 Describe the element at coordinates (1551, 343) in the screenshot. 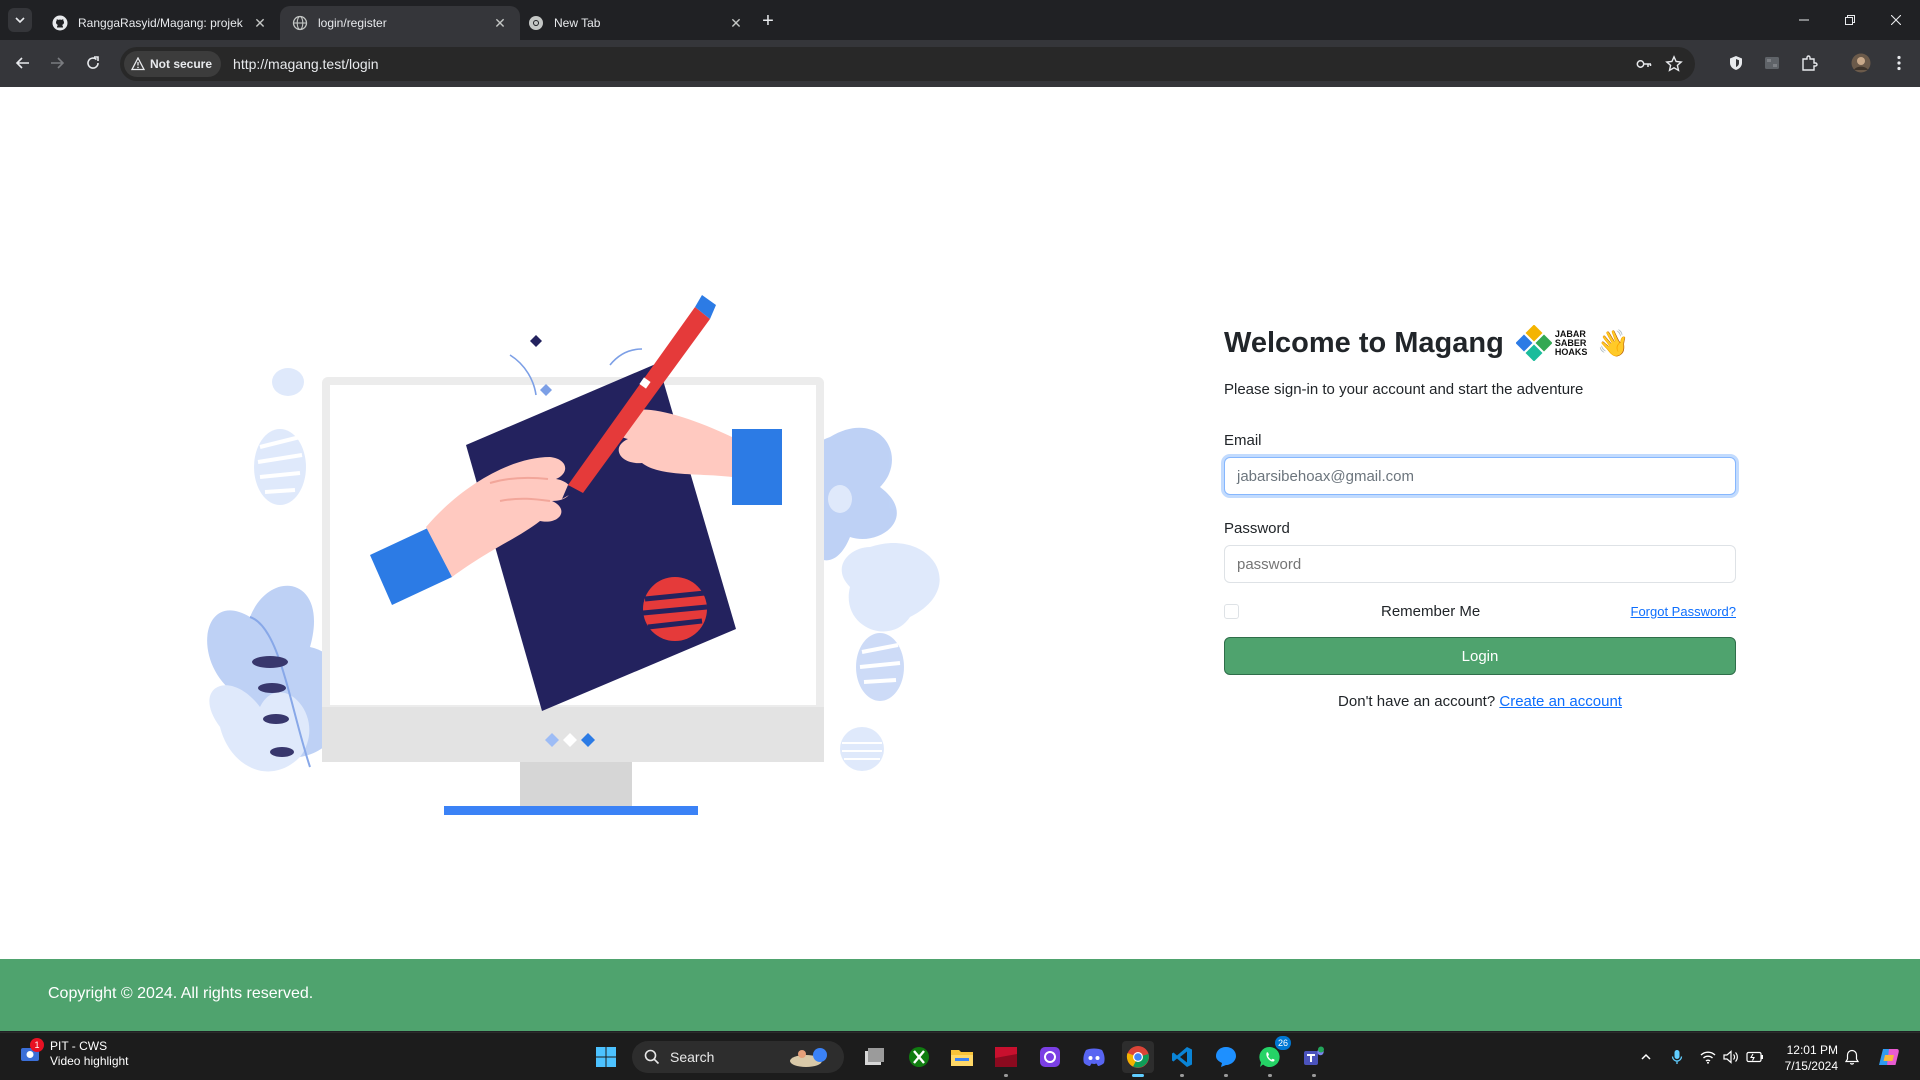

I see `jabar-saber-hoaks-logo: JABAR SABER HOAKS` at that location.